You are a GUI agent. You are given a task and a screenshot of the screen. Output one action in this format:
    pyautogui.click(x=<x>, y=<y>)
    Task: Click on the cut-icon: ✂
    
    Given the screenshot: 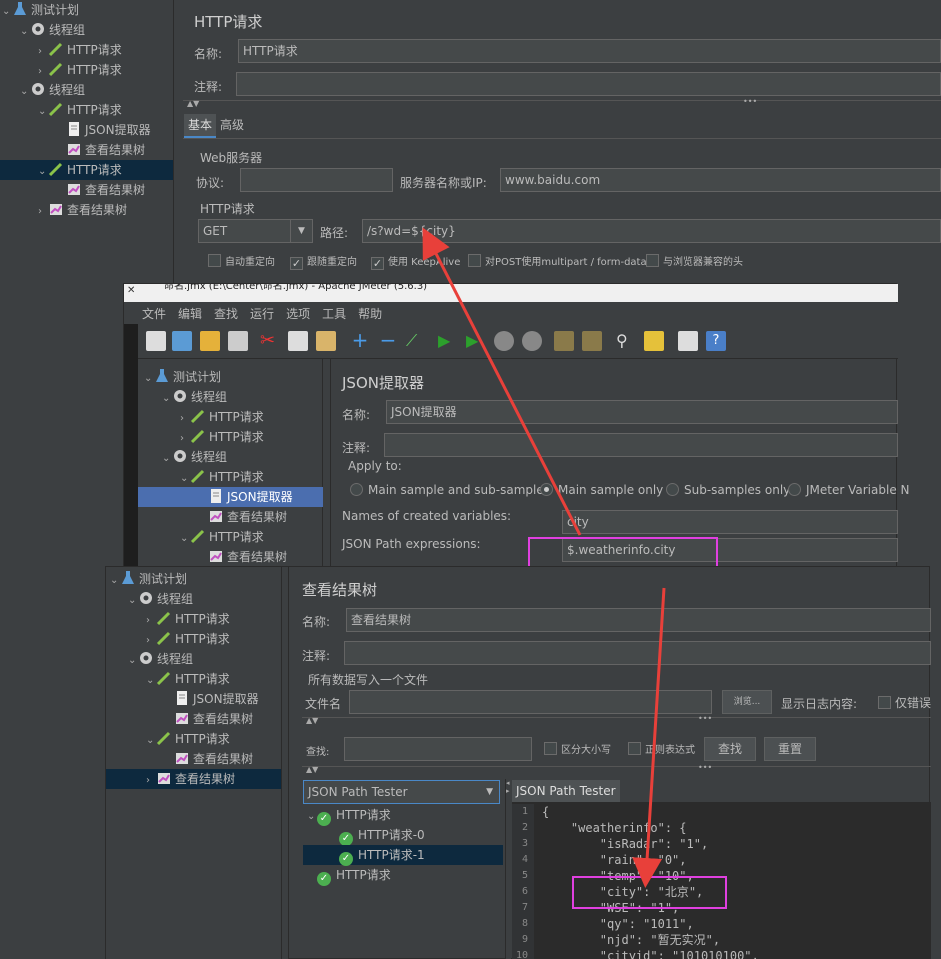 What is the action you would take?
    pyautogui.click(x=270, y=341)
    